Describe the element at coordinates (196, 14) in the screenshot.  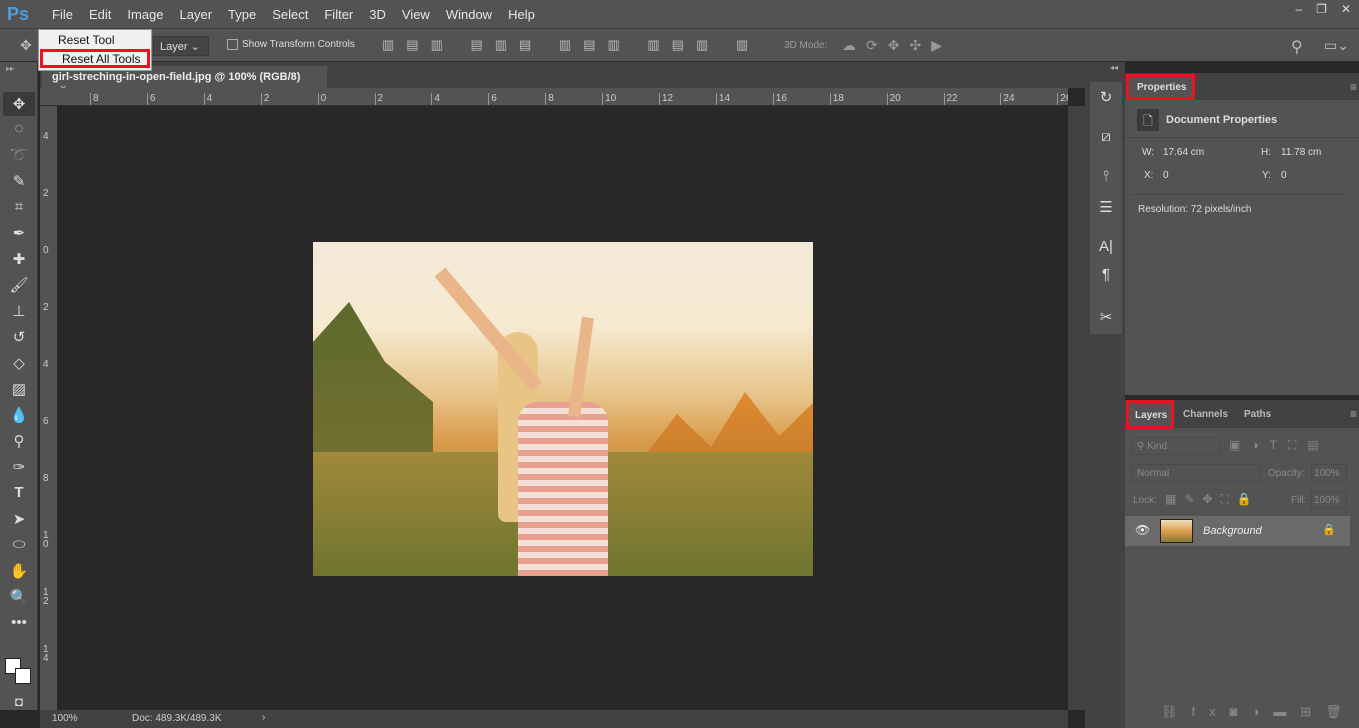
I see `menu-layer: Layer` at that location.